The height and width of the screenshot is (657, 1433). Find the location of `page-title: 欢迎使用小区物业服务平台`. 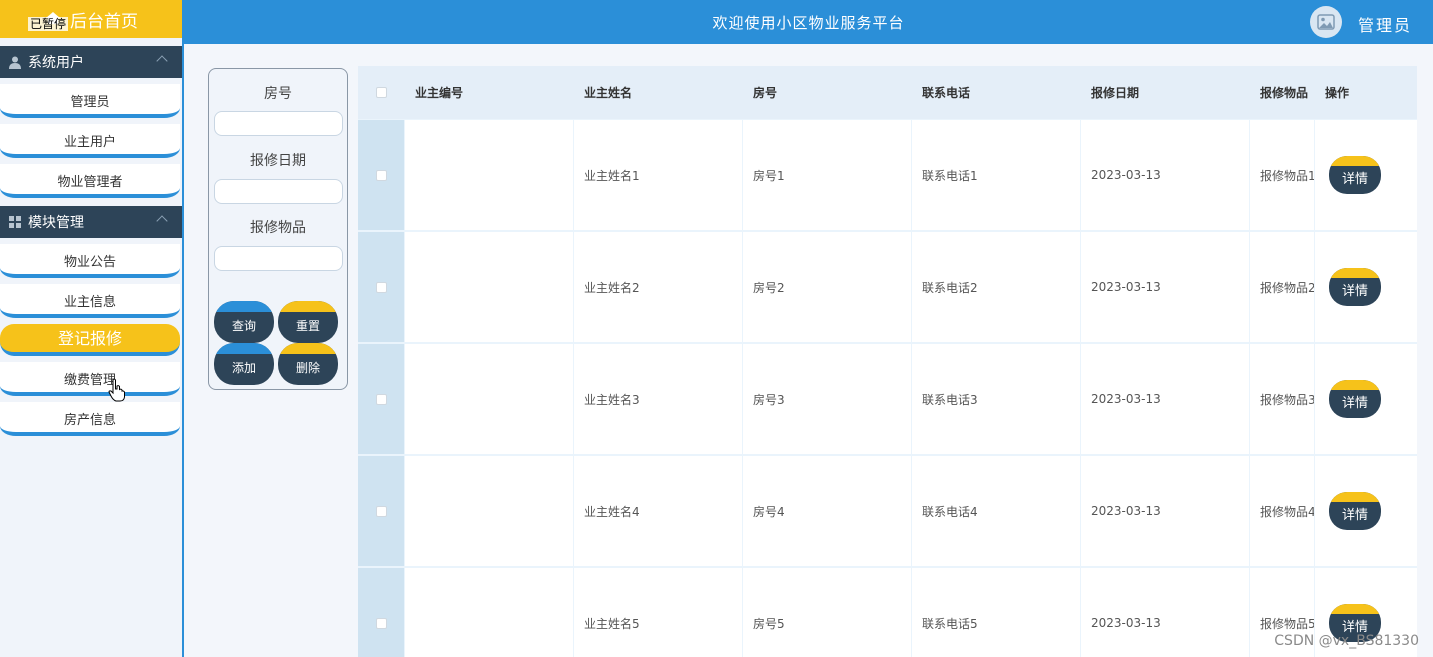

page-title: 欢迎使用小区物业服务平台 is located at coordinates (808, 23).